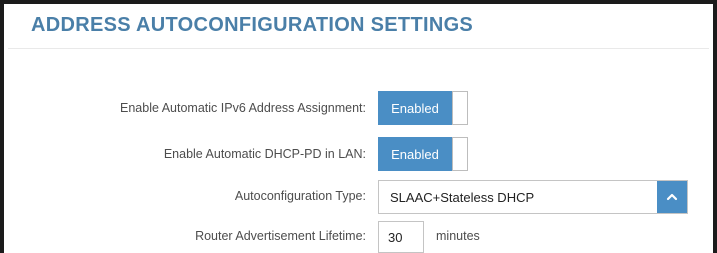 The height and width of the screenshot is (253, 717). What do you see at coordinates (300, 196) in the screenshot?
I see `autoconfig-type-label: Autoconfiguration Type:` at bounding box center [300, 196].